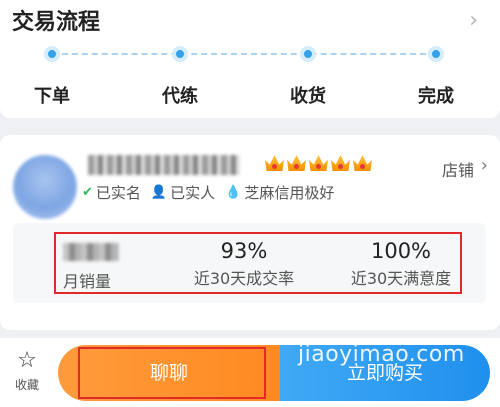 This screenshot has height=407, width=500. Describe the element at coordinates (233, 192) in the screenshot. I see `flame-icon: 💧` at that location.